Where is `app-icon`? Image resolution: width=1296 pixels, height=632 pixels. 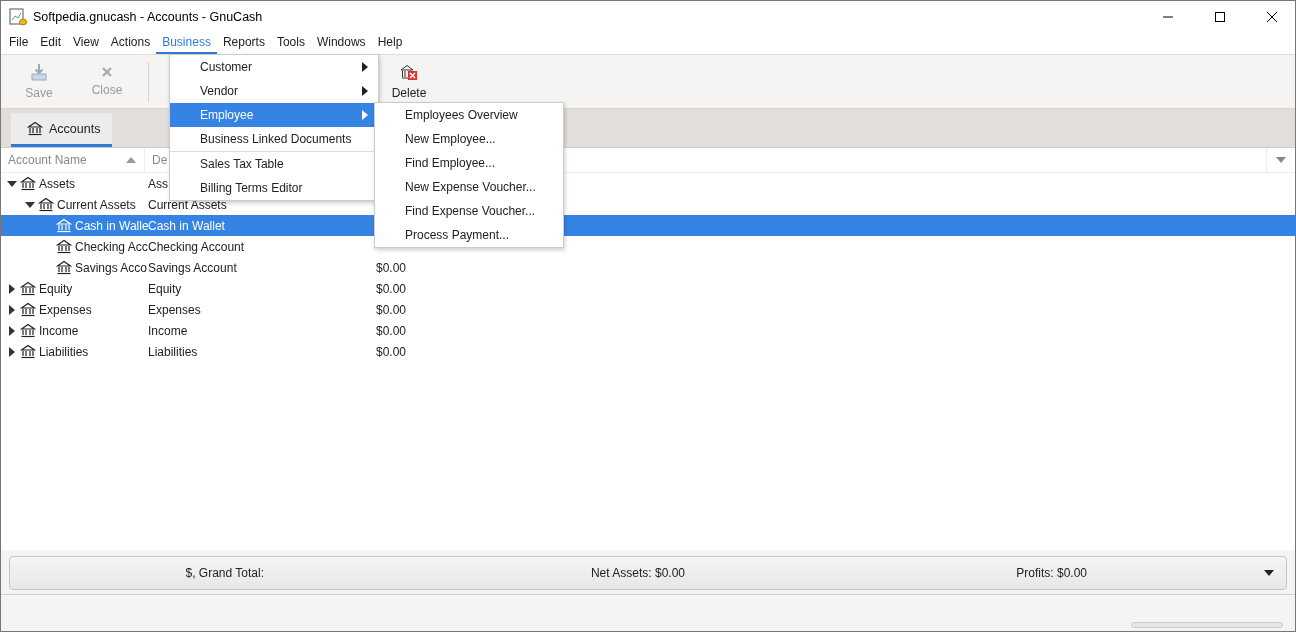
app-icon is located at coordinates (18, 16).